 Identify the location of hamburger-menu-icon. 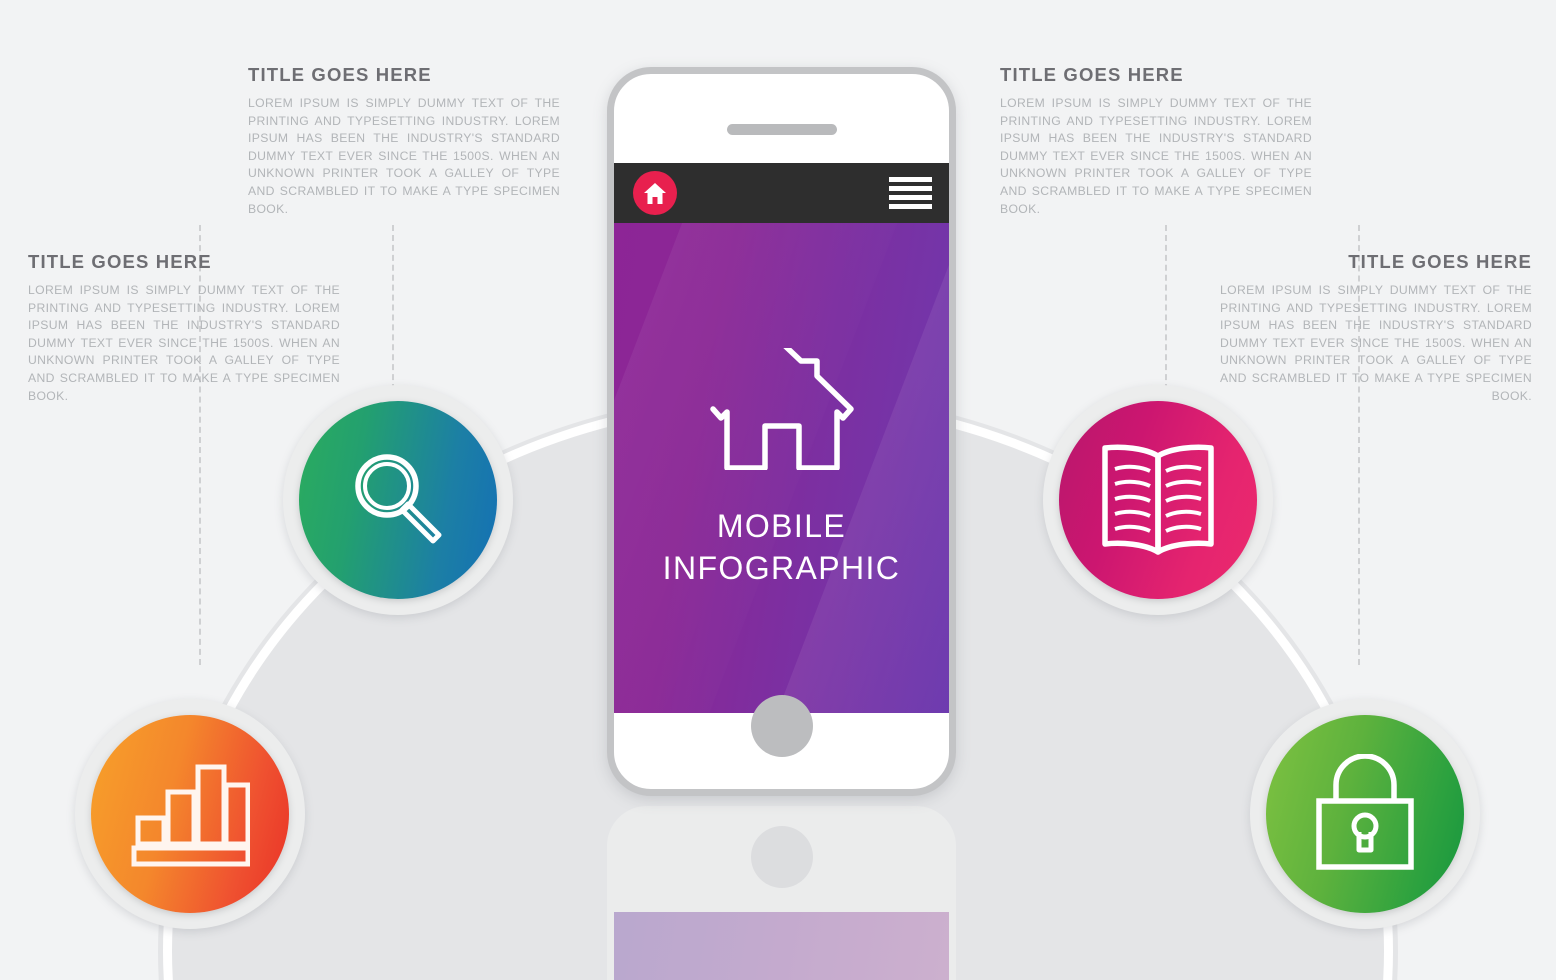
(910, 193).